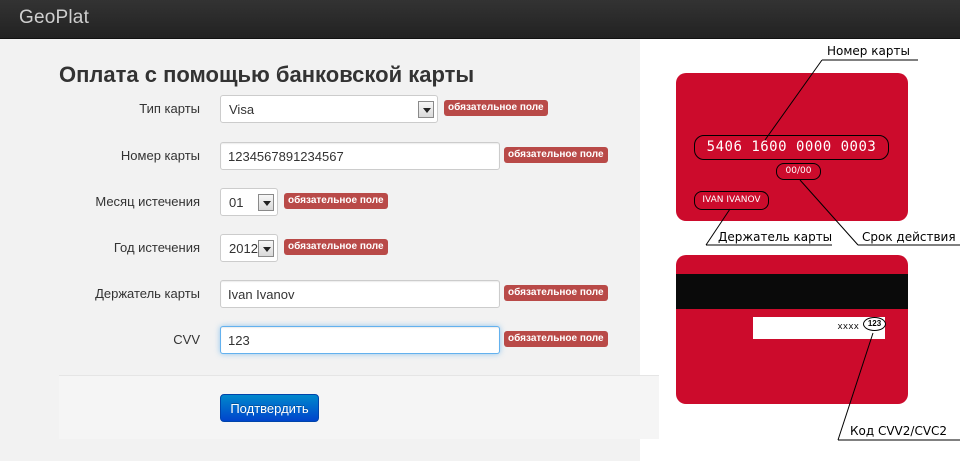 Image resolution: width=960 pixels, height=461 pixels. Describe the element at coordinates (329, 109) in the screenshot. I see `card-type-select: Visa` at that location.